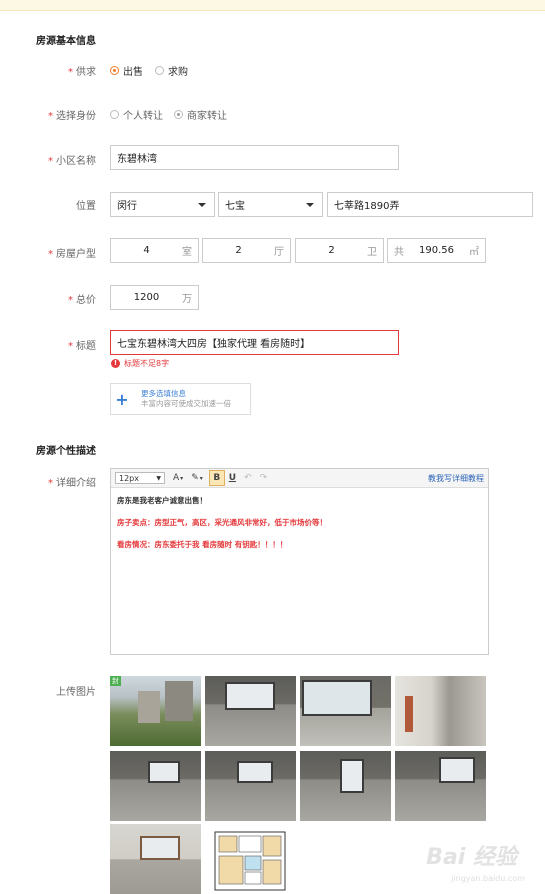  What do you see at coordinates (82, 300) in the screenshot?
I see `price-label: * 总价` at bounding box center [82, 300].